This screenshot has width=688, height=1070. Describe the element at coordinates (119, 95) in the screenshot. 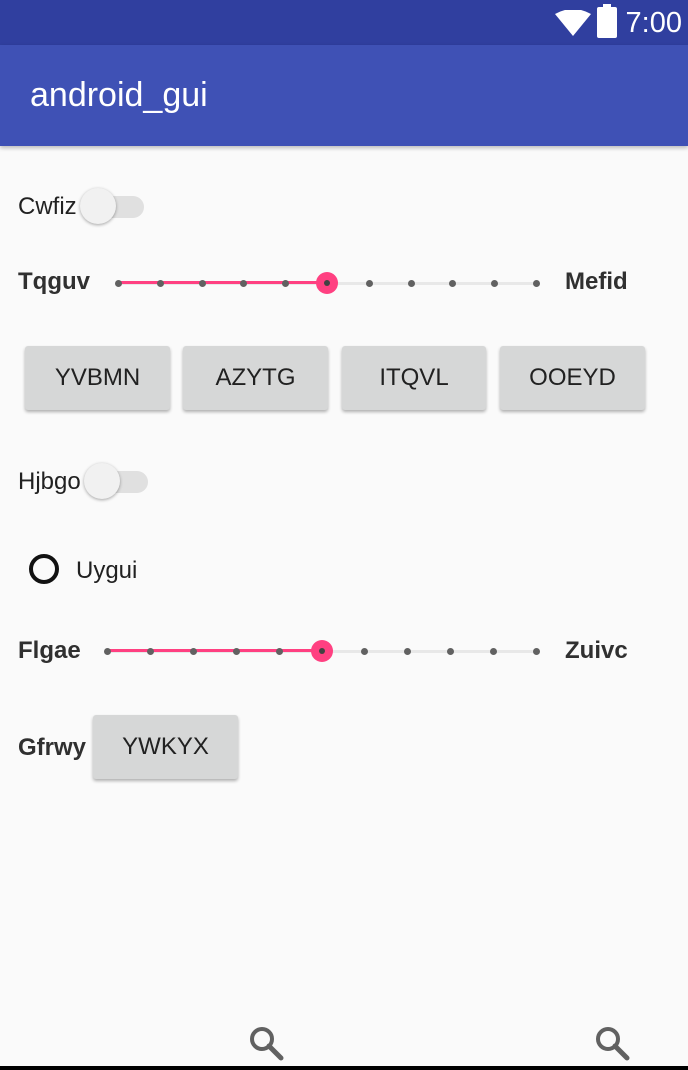

I see `app-title: android_gui` at that location.